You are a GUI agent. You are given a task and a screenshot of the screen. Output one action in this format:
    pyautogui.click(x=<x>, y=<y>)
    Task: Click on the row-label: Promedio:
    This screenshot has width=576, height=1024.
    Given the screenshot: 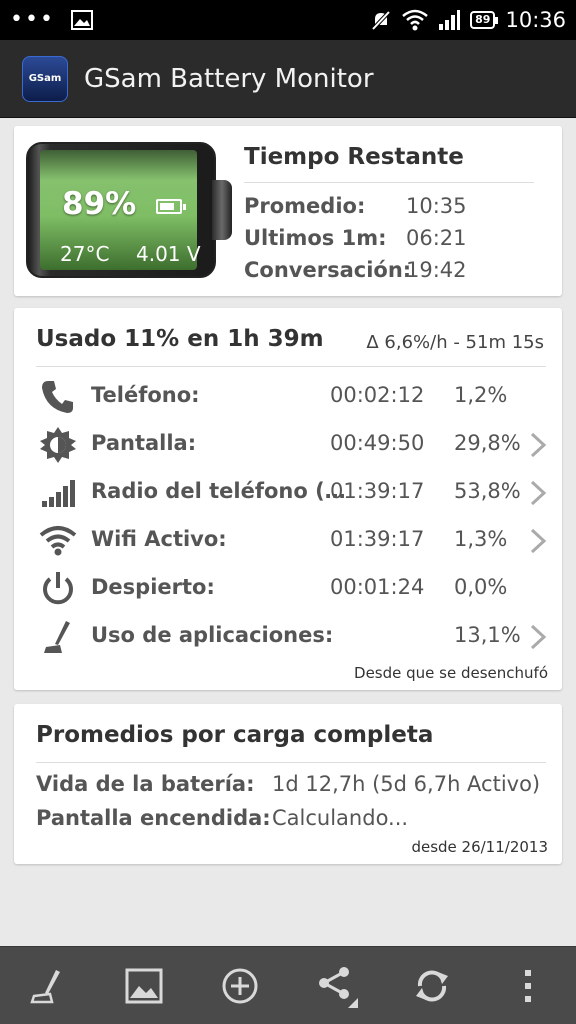 What is the action you would take?
    pyautogui.click(x=305, y=206)
    